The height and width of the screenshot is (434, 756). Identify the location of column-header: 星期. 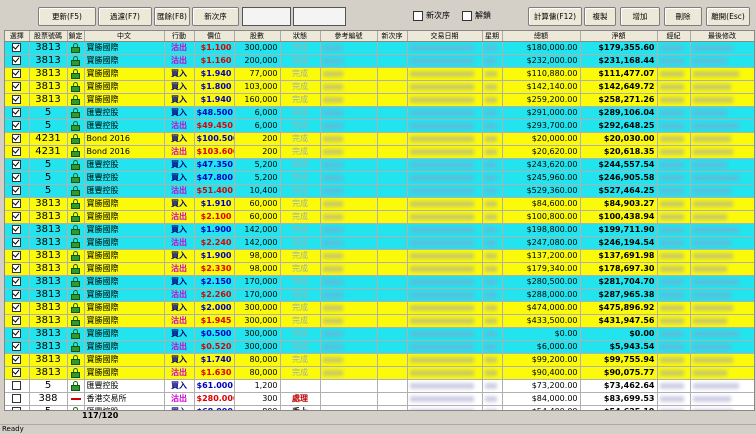
(492, 36).